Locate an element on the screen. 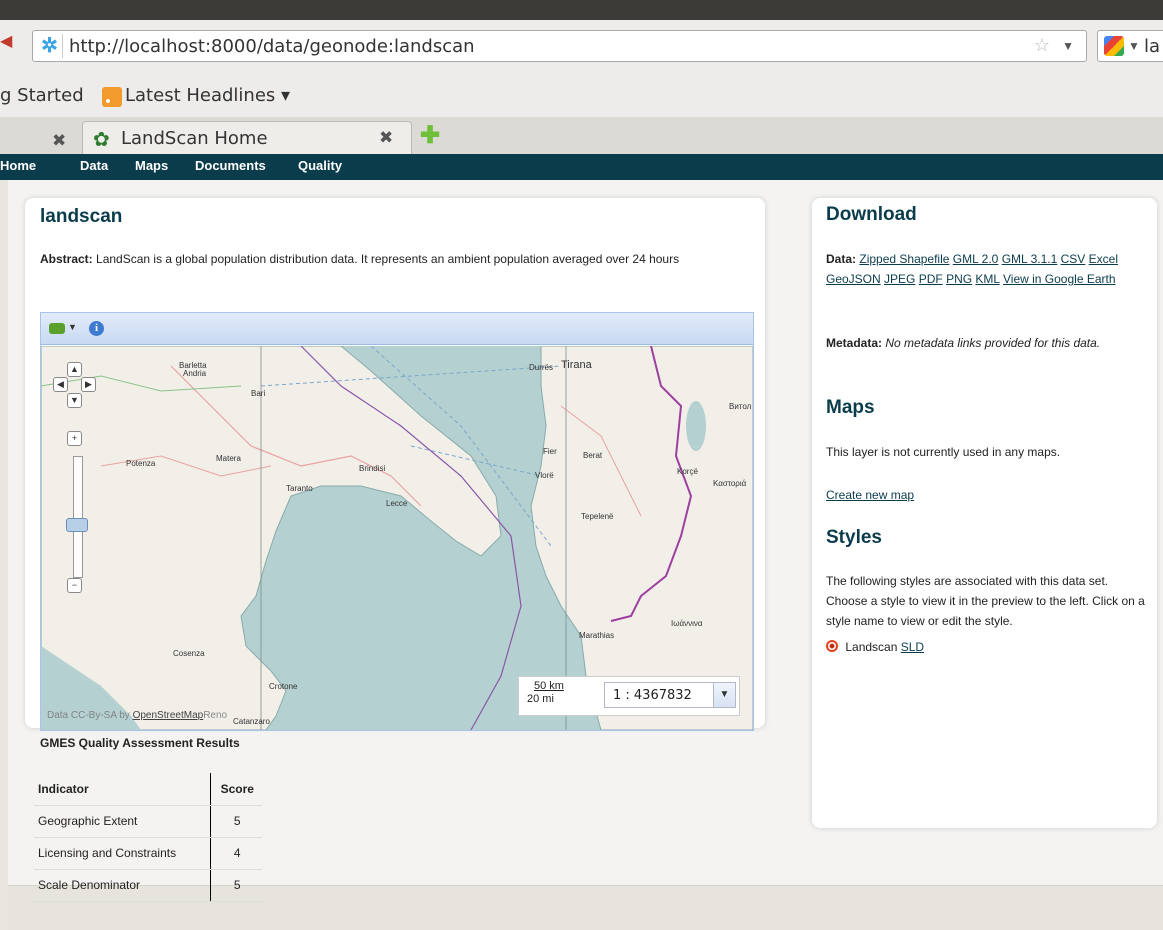 This screenshot has width=1163, height=930. search-box: ▼ la is located at coordinates (1130, 46).